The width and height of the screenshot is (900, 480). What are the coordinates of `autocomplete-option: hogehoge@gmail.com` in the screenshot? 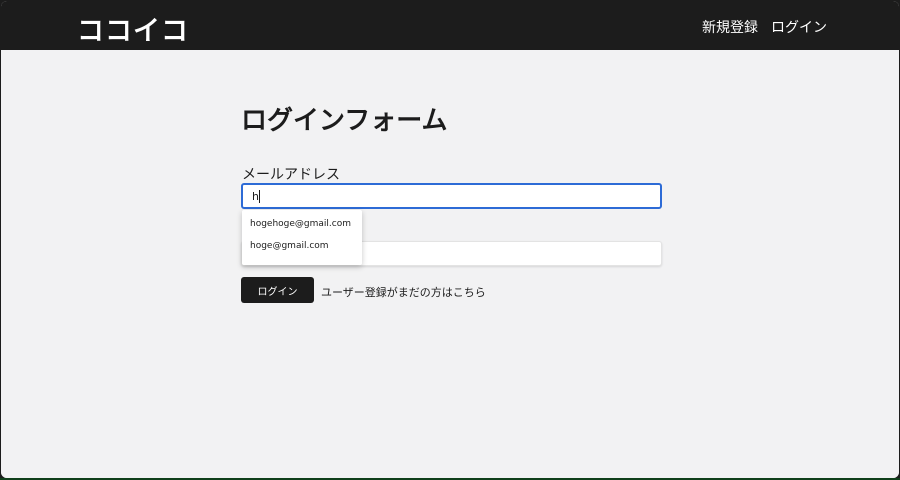 It's located at (302, 225).